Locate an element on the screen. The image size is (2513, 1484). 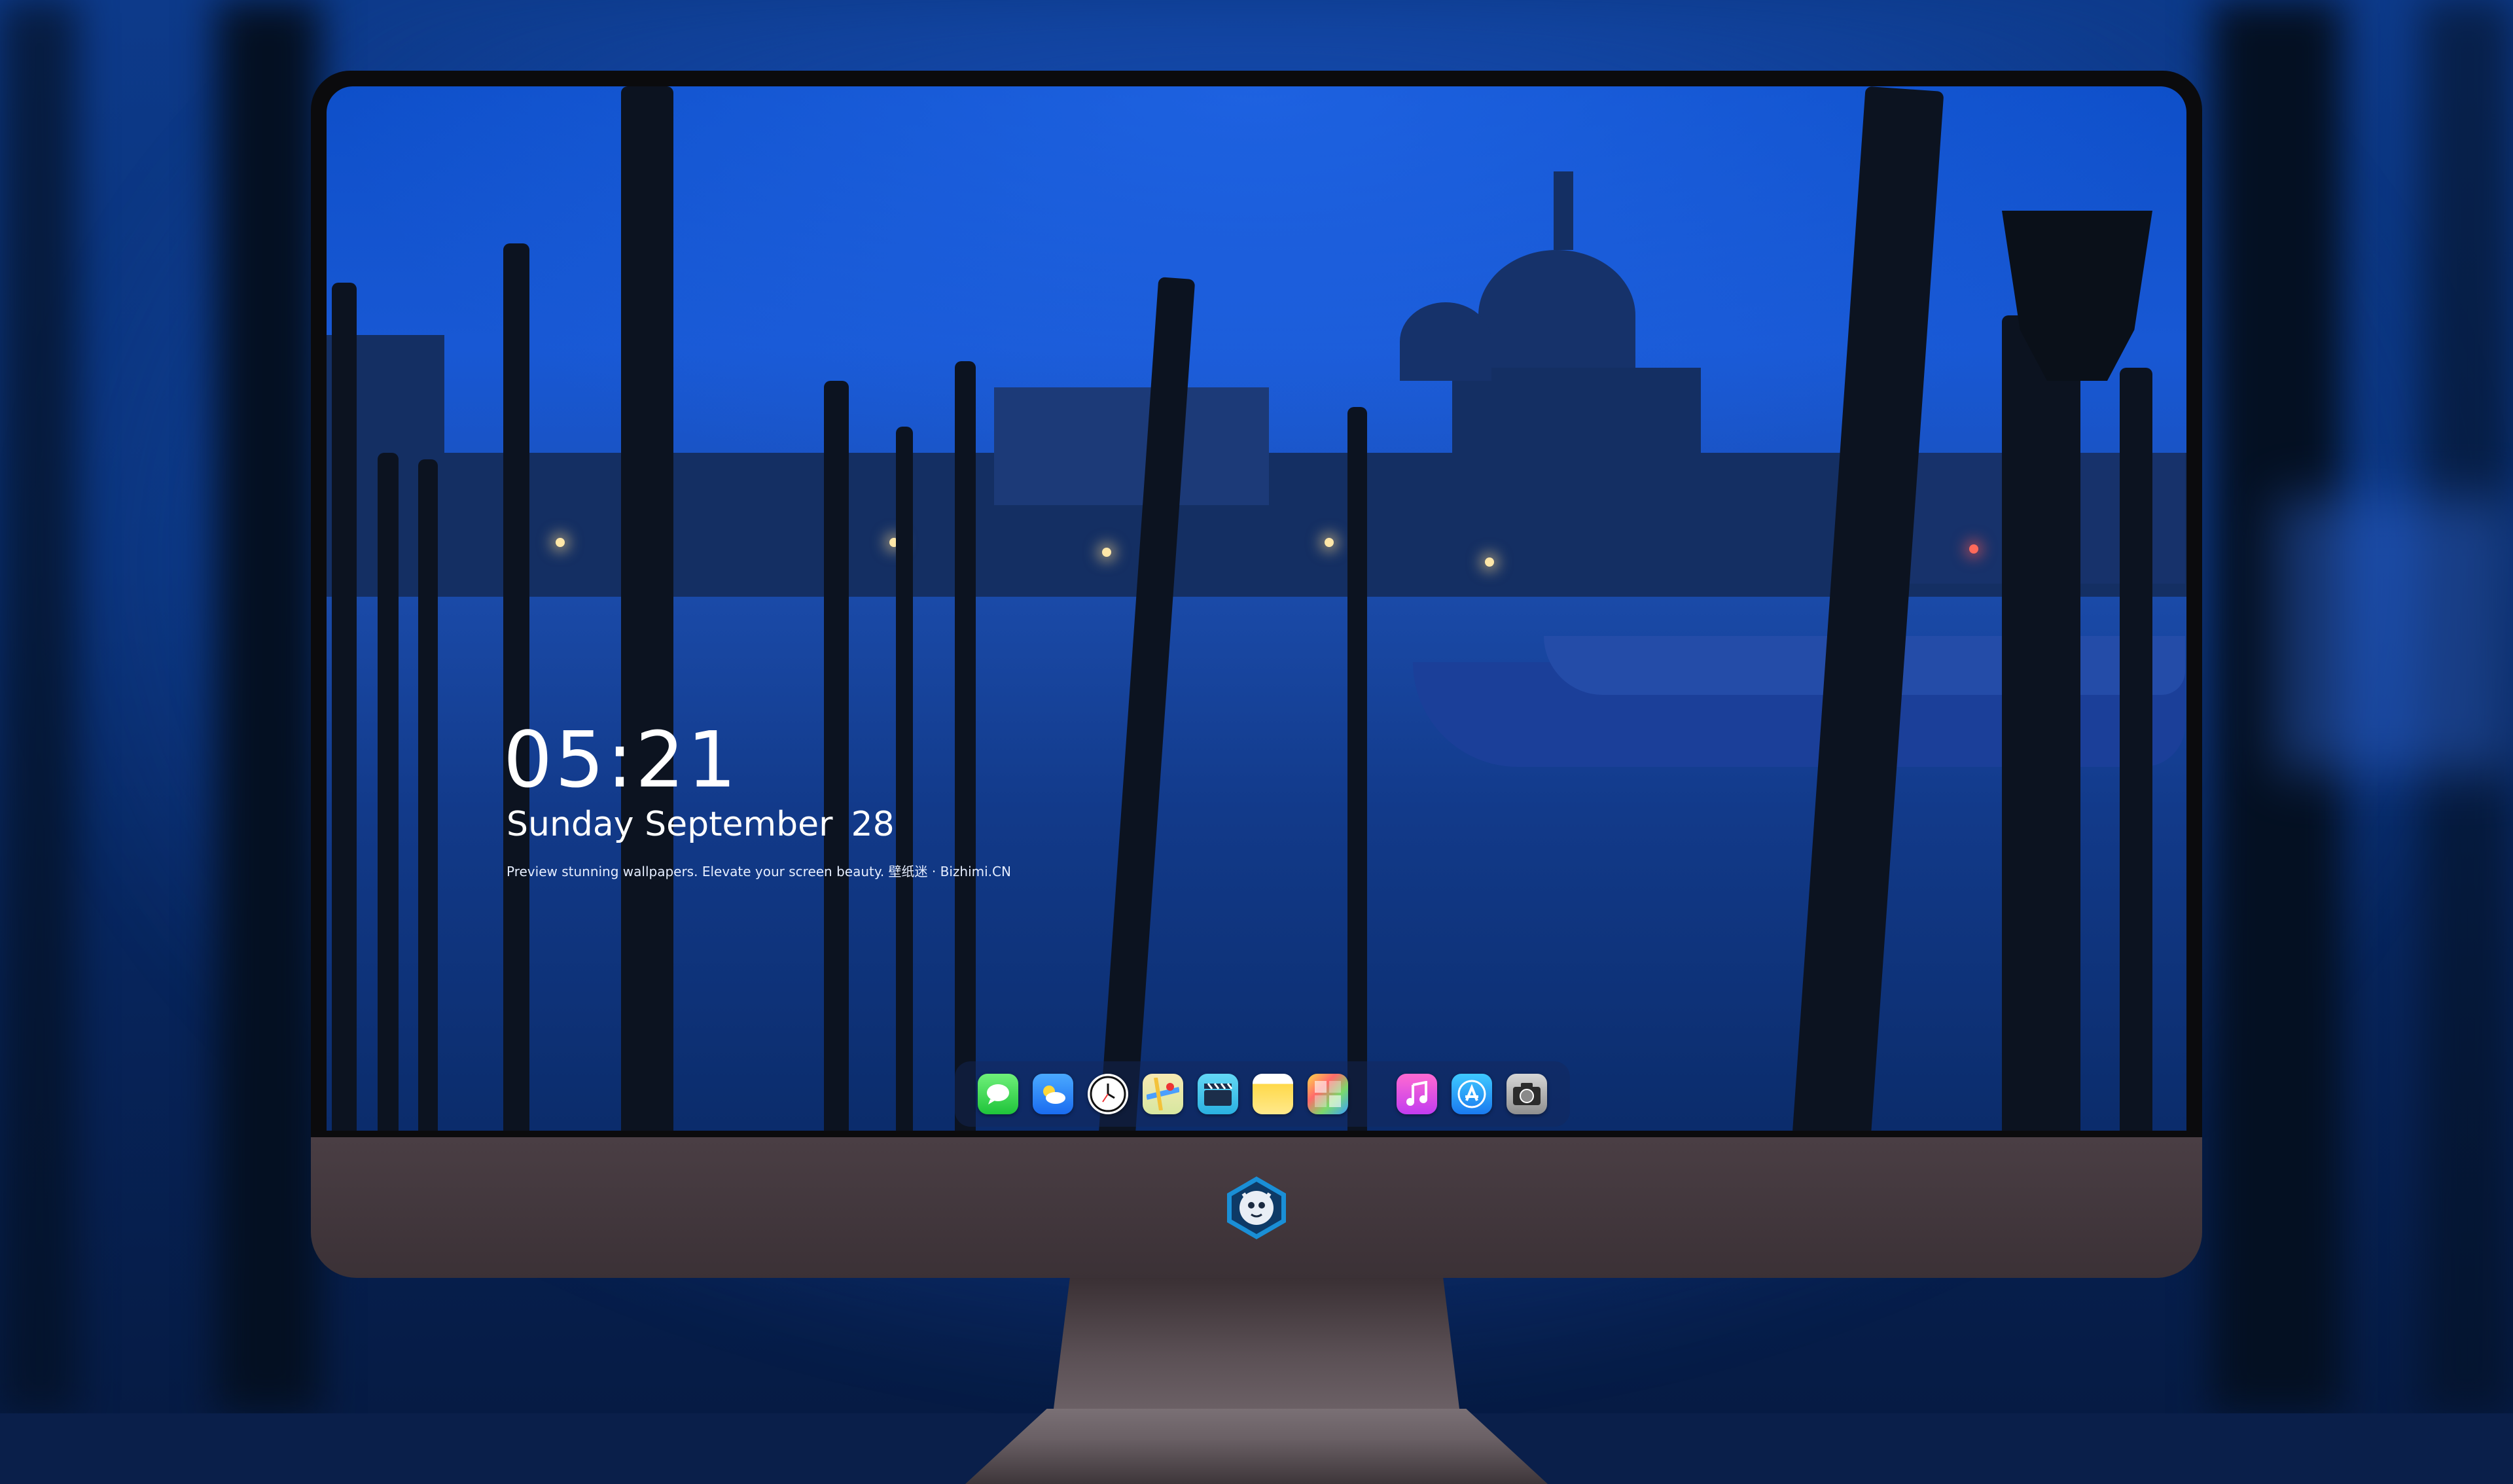
app-store-icon is located at coordinates (1472, 1094).